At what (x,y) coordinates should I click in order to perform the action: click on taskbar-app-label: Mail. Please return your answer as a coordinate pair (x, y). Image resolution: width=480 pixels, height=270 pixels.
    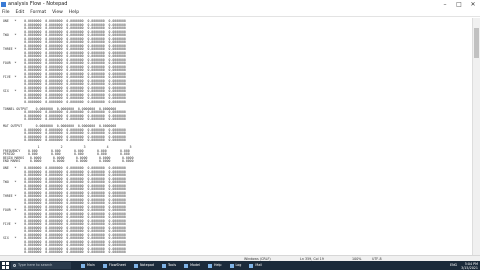
    Looking at the image, I should click on (259, 265).